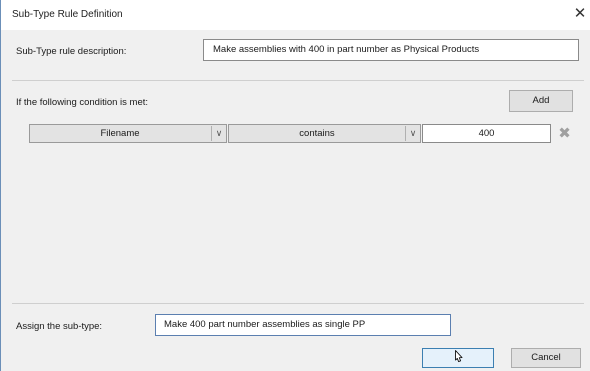 This screenshot has width=590, height=371. I want to click on cancel-button: Cancel, so click(546, 358).